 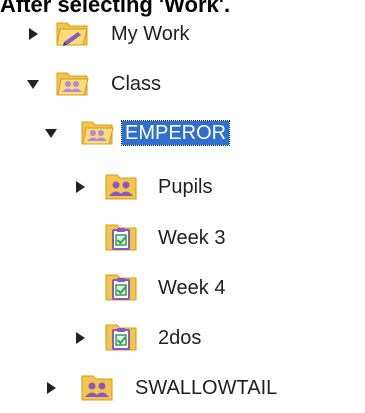 I want to click on tree-item-label: SWALLOWTAIL, so click(x=206, y=388).